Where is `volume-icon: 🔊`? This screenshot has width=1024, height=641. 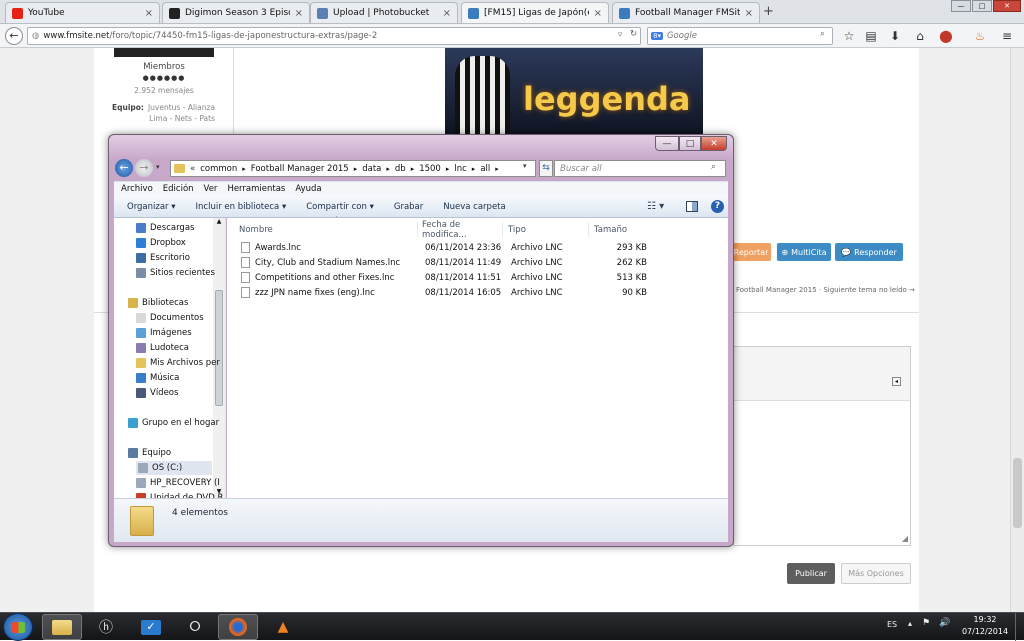
volume-icon: 🔊 is located at coordinates (944, 623).